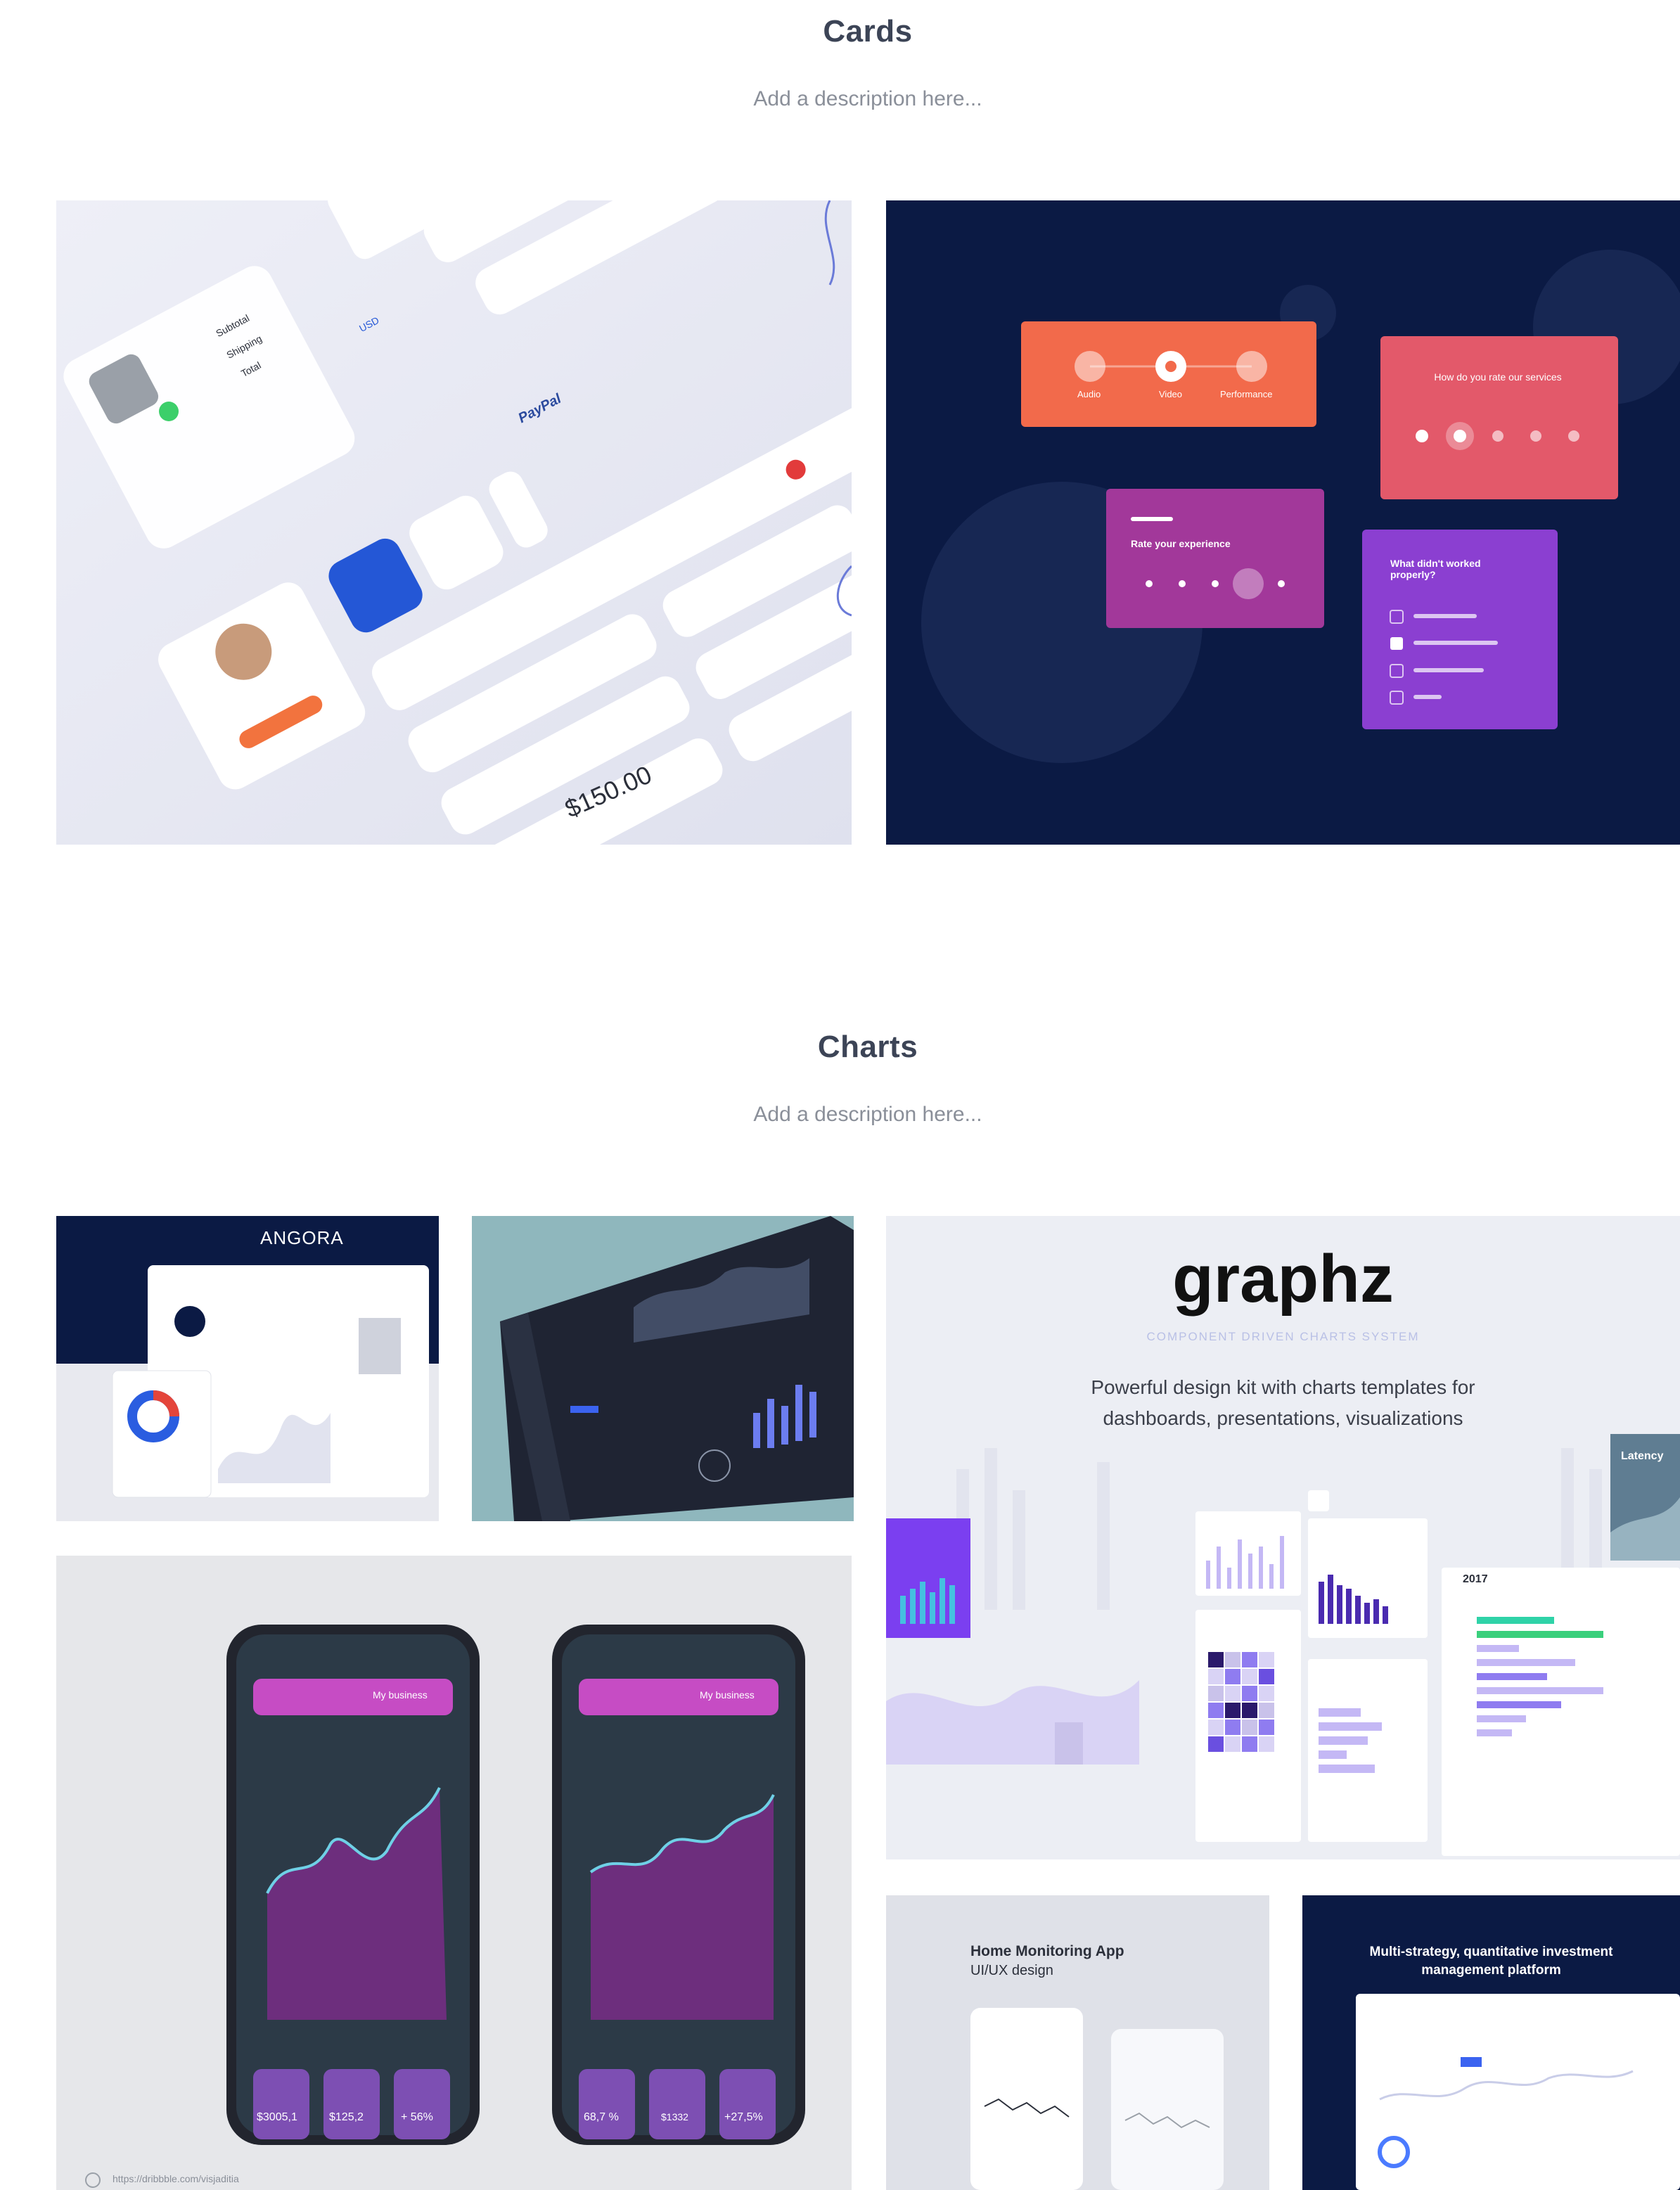  What do you see at coordinates (1011, 1970) in the screenshot?
I see `home-monitoring-subtitle: UI/UX design` at bounding box center [1011, 1970].